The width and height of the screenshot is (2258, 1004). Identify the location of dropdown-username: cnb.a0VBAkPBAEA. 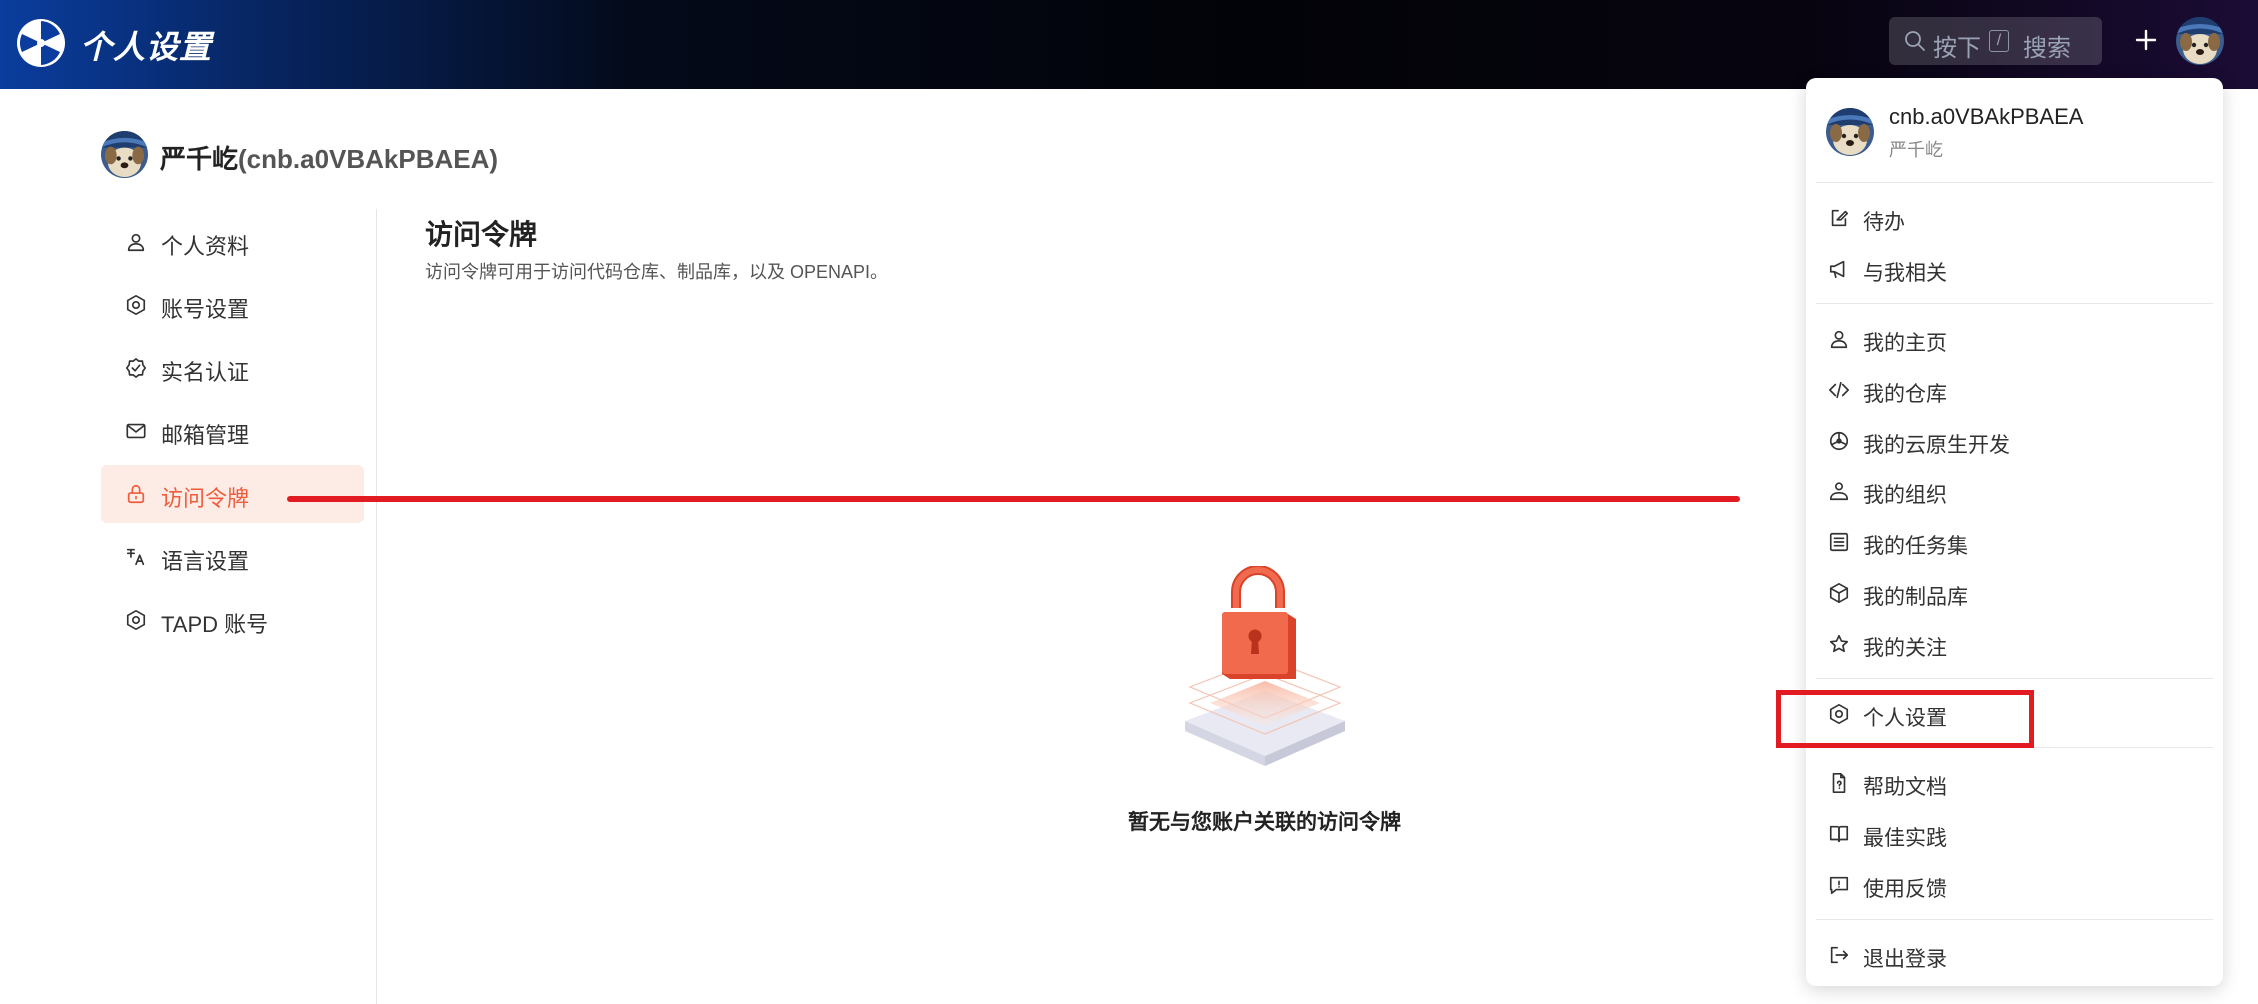
(1986, 116).